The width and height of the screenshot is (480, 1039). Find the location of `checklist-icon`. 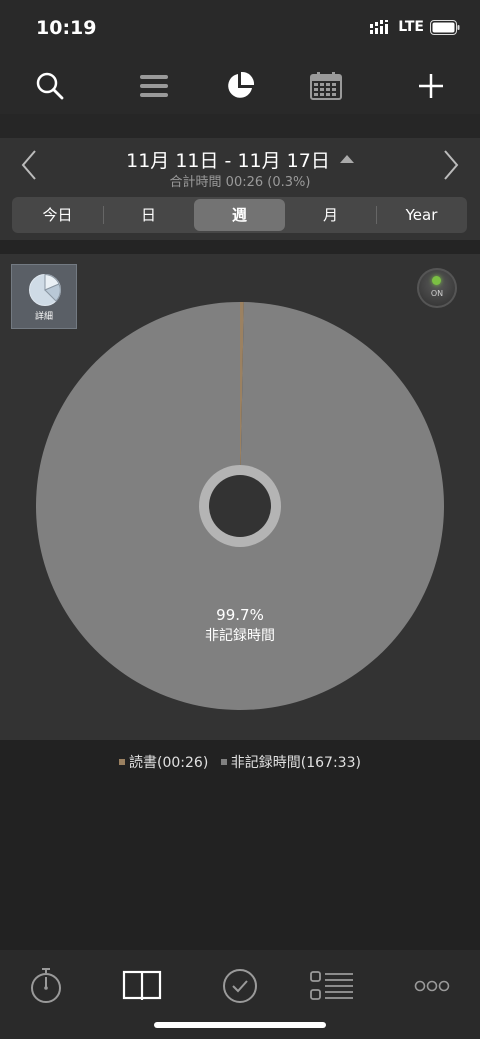

checklist-icon is located at coordinates (331, 985).